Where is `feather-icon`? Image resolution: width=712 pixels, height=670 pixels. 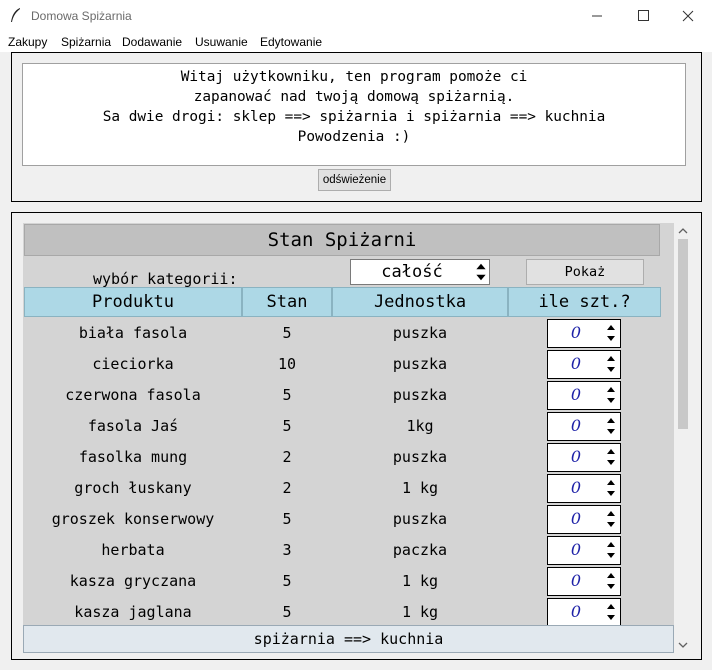 feather-icon is located at coordinates (15, 15).